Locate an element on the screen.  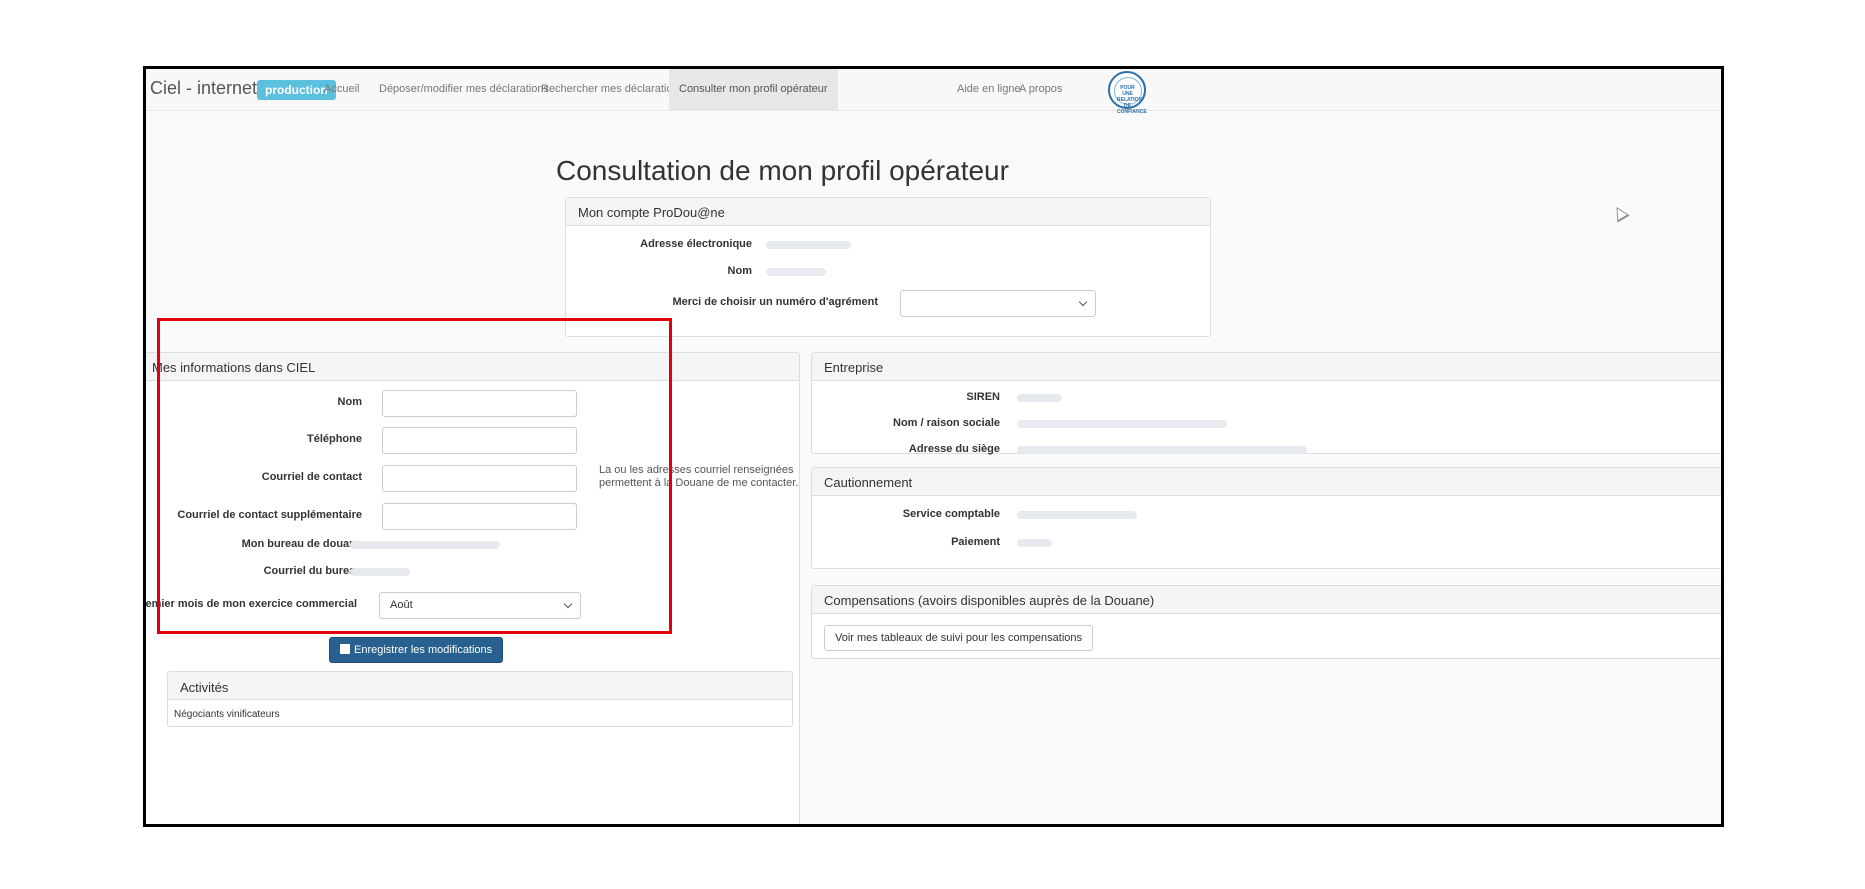
page-title: Consultation de mon profil opérateur is located at coordinates (782, 170).